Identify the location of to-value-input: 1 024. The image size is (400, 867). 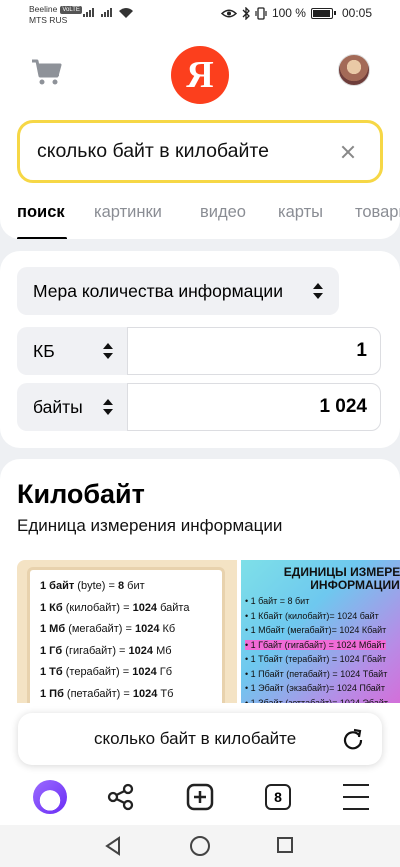
(254, 407).